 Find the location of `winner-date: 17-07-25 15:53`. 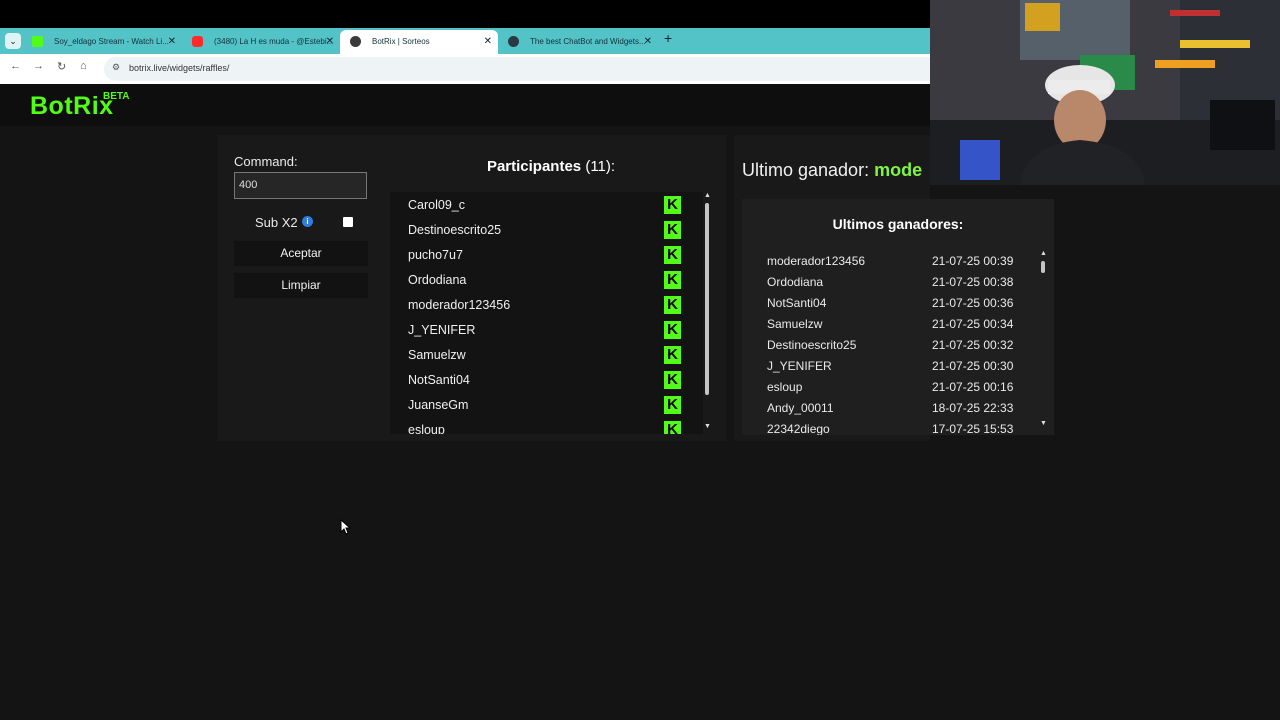

winner-date: 17-07-25 15:53 is located at coordinates (973, 428).